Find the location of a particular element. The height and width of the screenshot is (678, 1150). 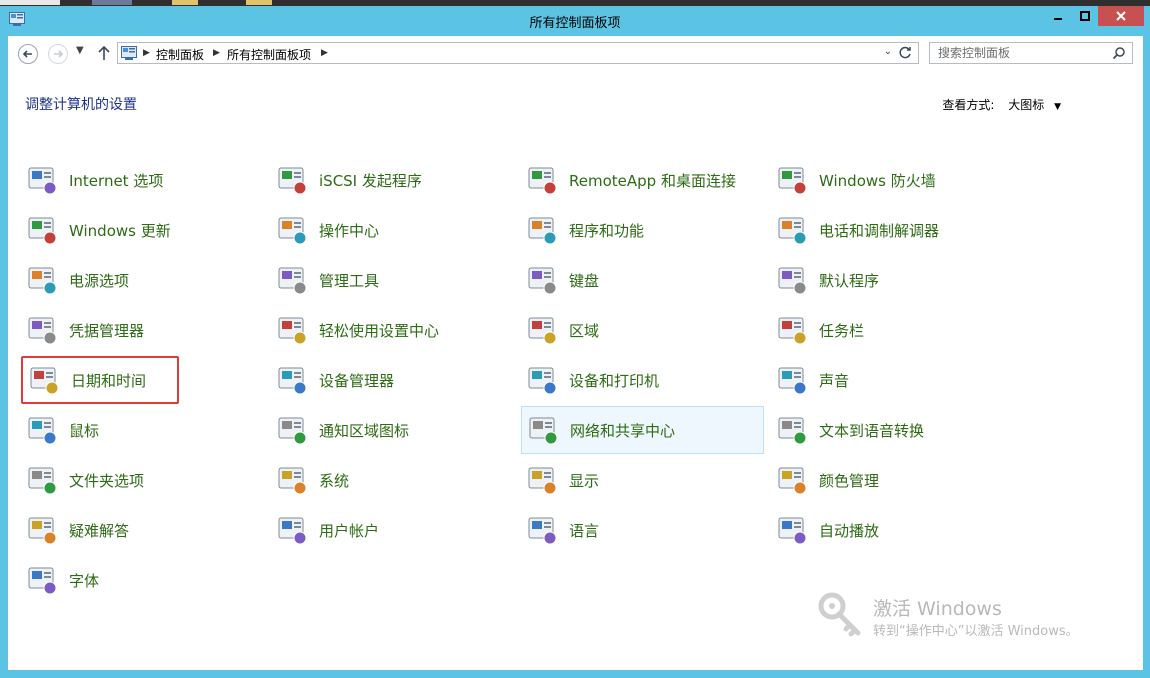

address-bar: ▶ 控制面板 ▶ 所有控制面板项 ▶ ⌄ is located at coordinates (518, 53).